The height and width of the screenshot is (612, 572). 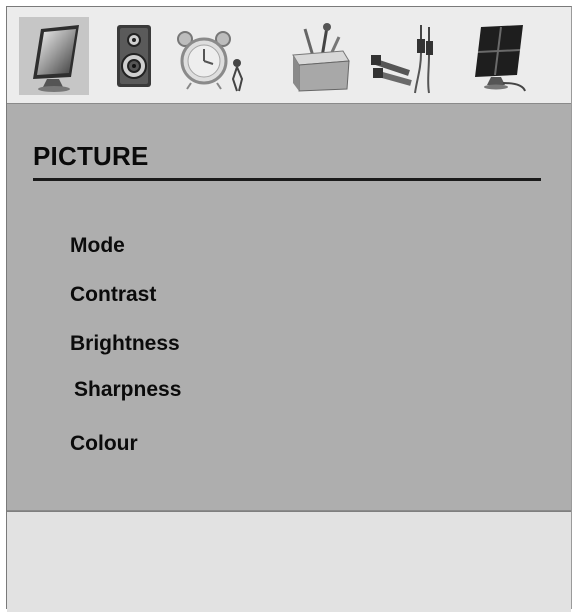 I want to click on menu-item-brightness: Brightness, so click(x=125, y=344).